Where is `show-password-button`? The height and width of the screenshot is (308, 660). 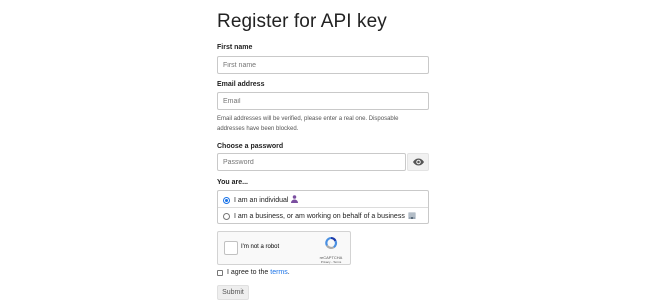 show-password-button is located at coordinates (418, 162).